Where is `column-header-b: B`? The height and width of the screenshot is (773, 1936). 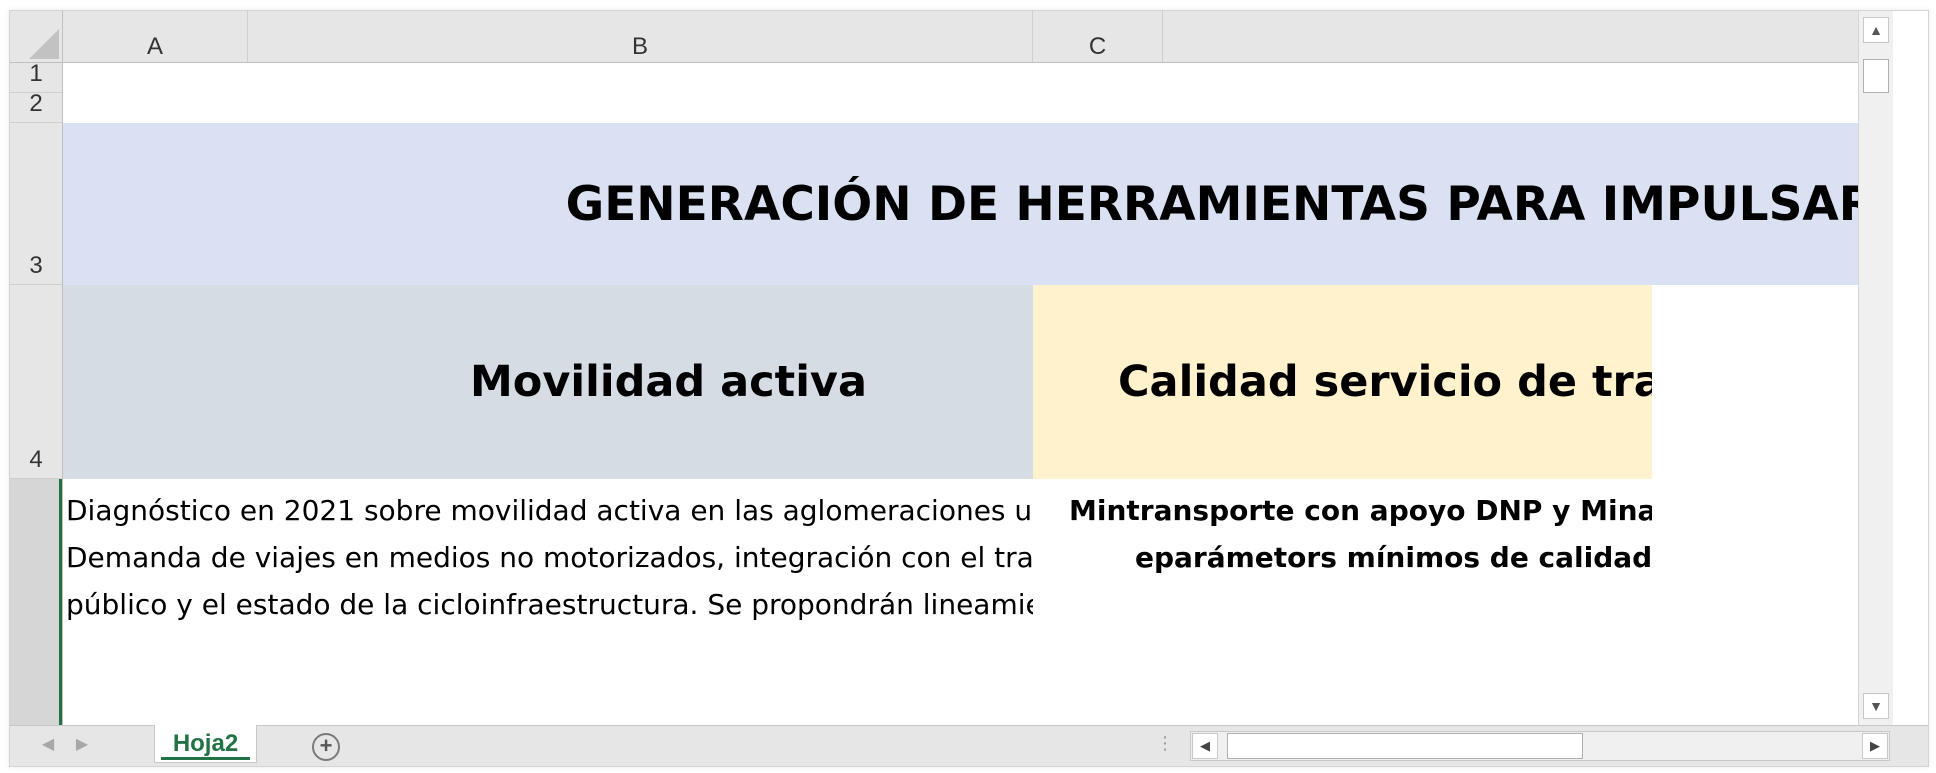
column-header-b: B is located at coordinates (640, 36).